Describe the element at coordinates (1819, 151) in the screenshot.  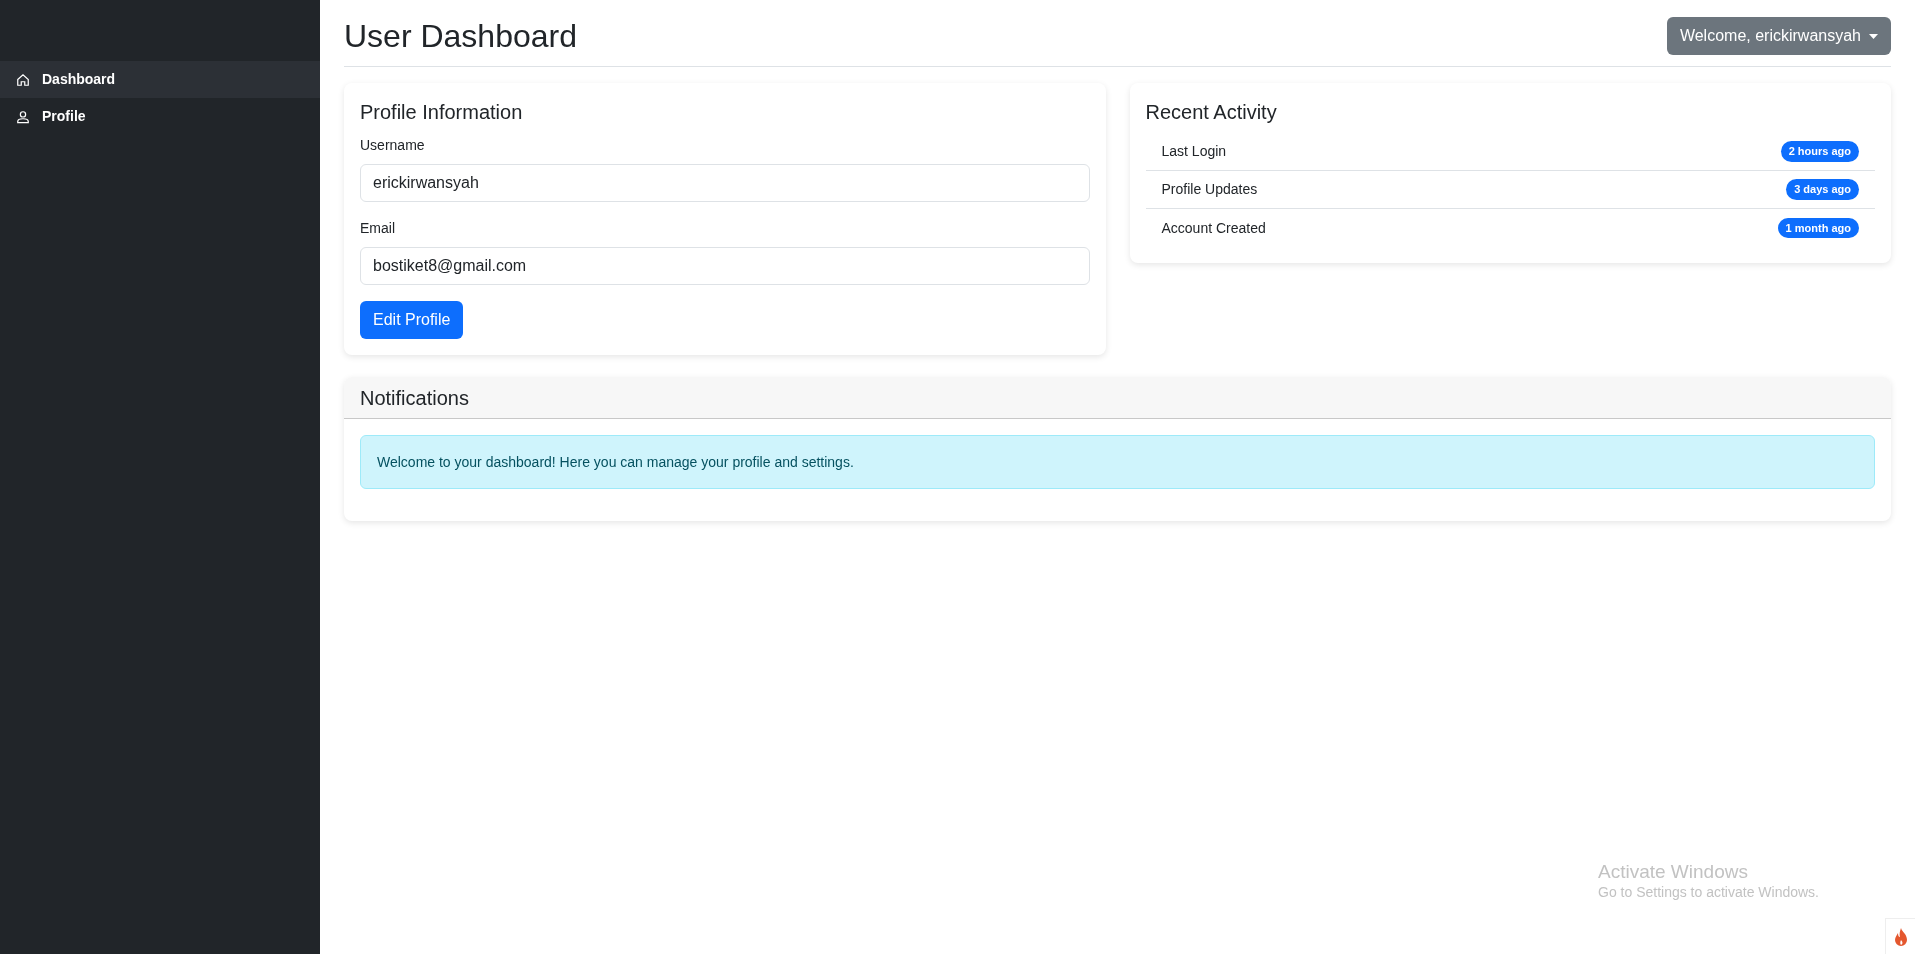
I see `time-badge: 2 hours ago` at that location.